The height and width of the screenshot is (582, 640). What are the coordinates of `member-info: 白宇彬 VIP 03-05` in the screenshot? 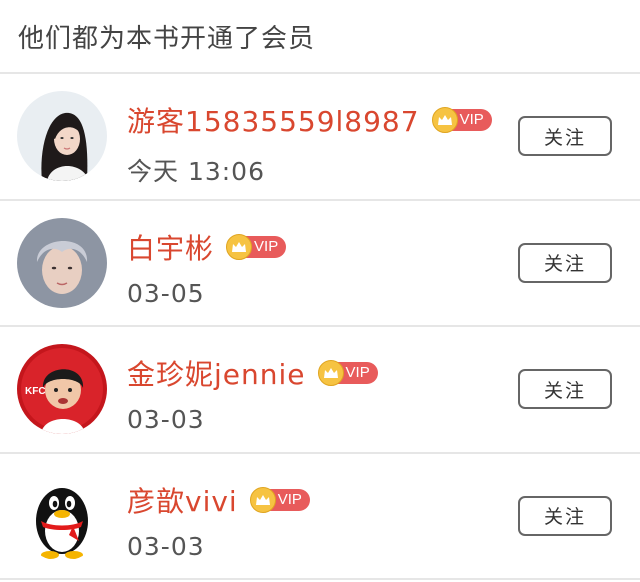 It's located at (323, 263).